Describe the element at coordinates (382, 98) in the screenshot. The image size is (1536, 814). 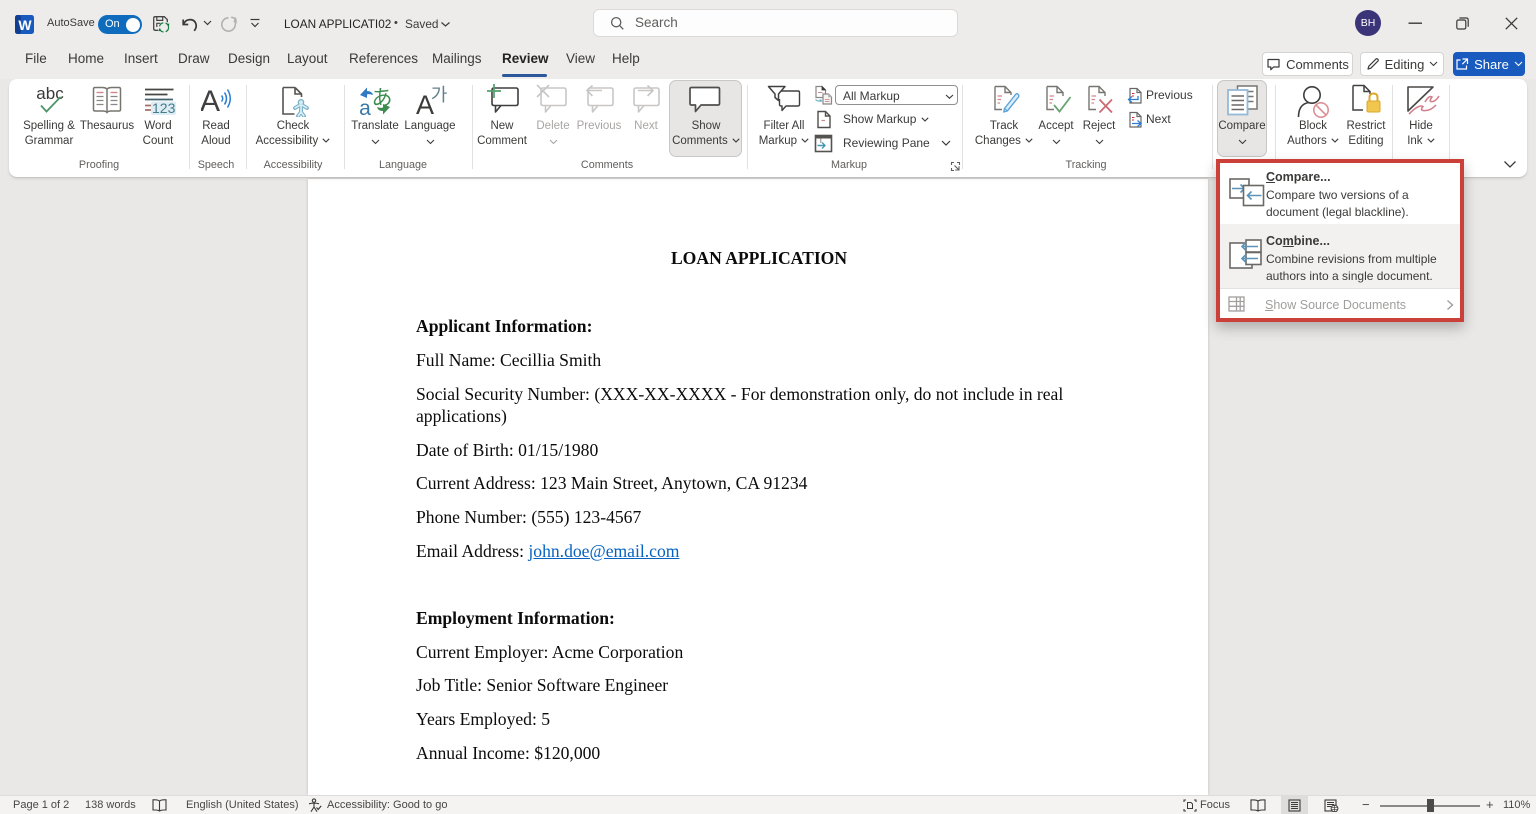
I see `svg-text: あ` at that location.